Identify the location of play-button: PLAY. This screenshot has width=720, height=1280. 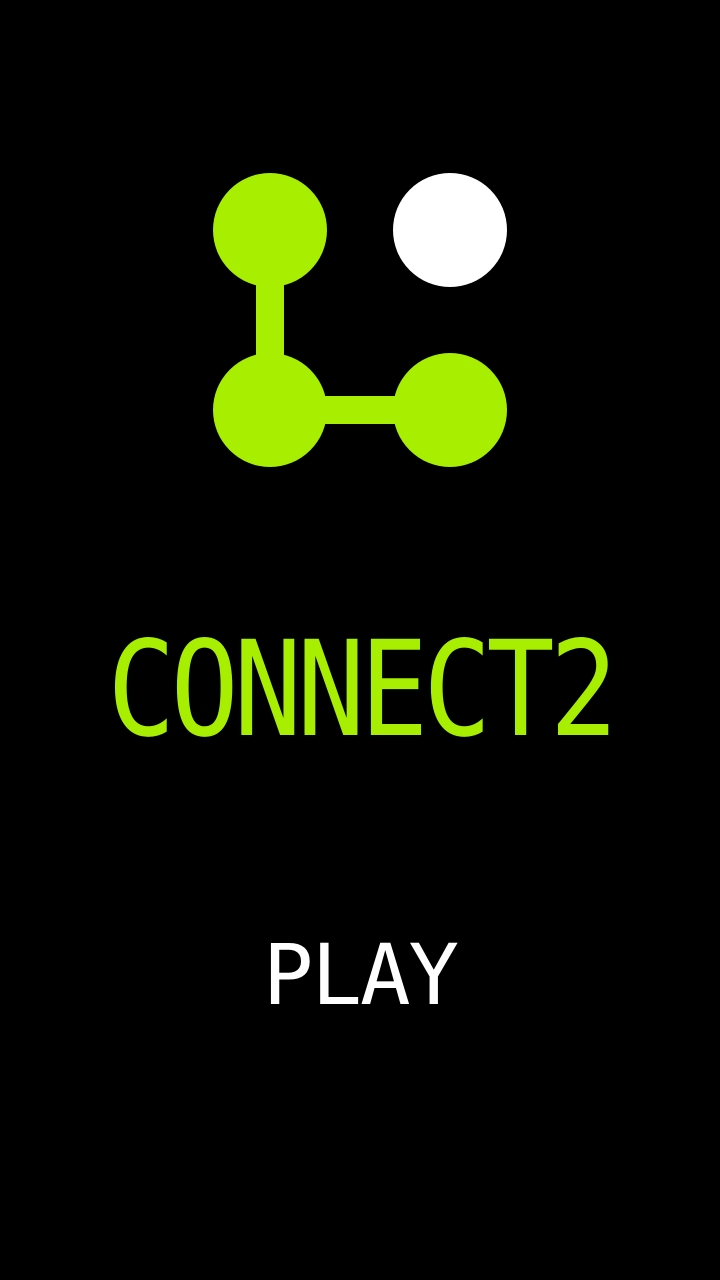
(360, 975).